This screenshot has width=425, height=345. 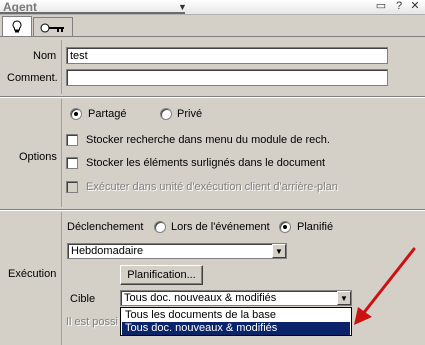 What do you see at coordinates (190, 114) in the screenshot?
I see `private-label: Privé` at bounding box center [190, 114].